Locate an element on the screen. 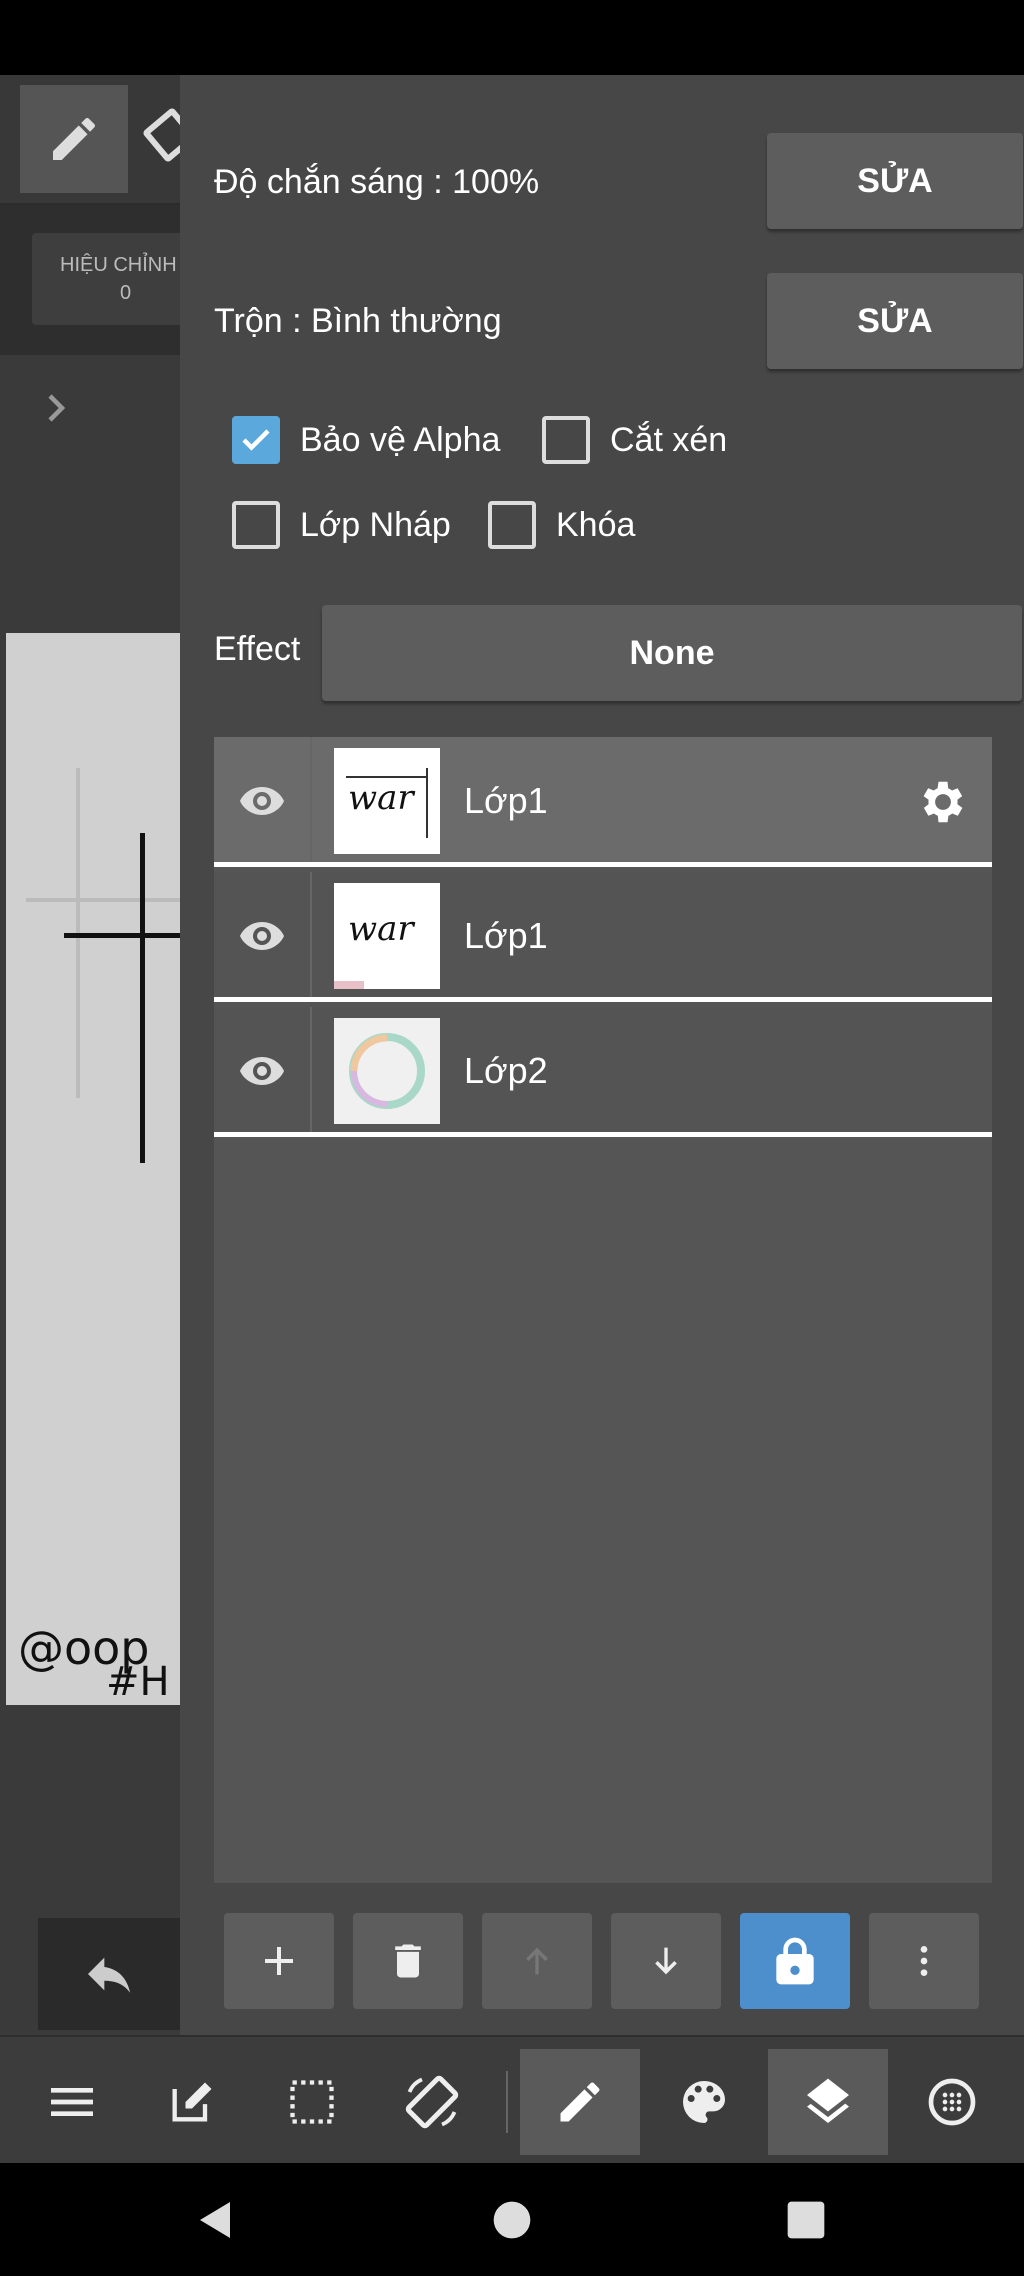 The image size is (1024, 2276). watercolor-ring is located at coordinates (387, 1071).